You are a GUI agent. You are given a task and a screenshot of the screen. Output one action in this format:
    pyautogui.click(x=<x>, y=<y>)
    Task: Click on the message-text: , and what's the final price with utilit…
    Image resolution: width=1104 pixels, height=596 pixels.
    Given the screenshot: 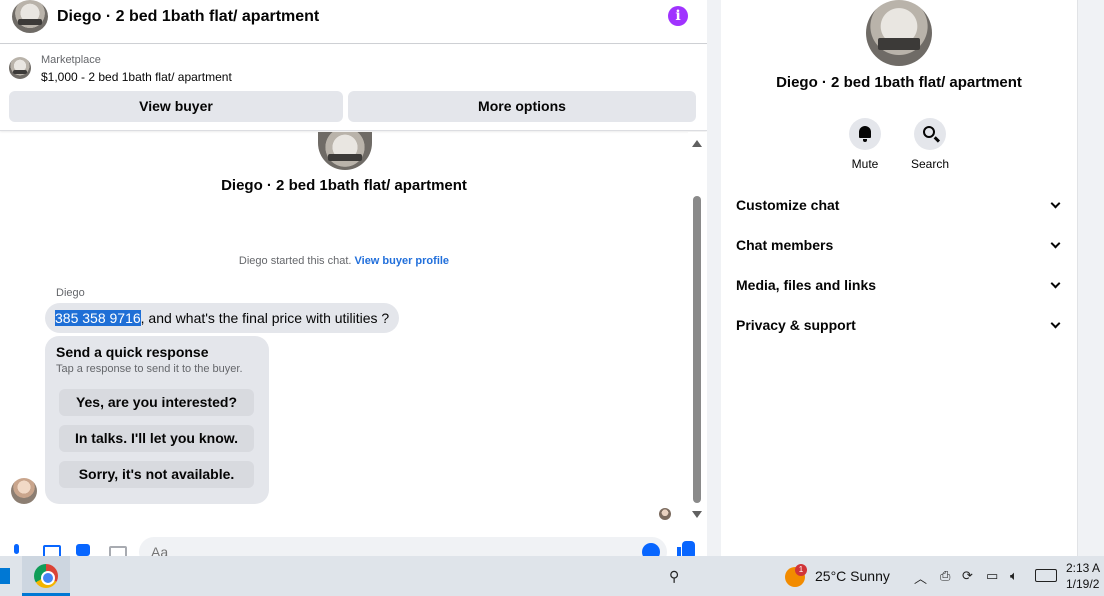 What is the action you would take?
    pyautogui.click(x=265, y=318)
    